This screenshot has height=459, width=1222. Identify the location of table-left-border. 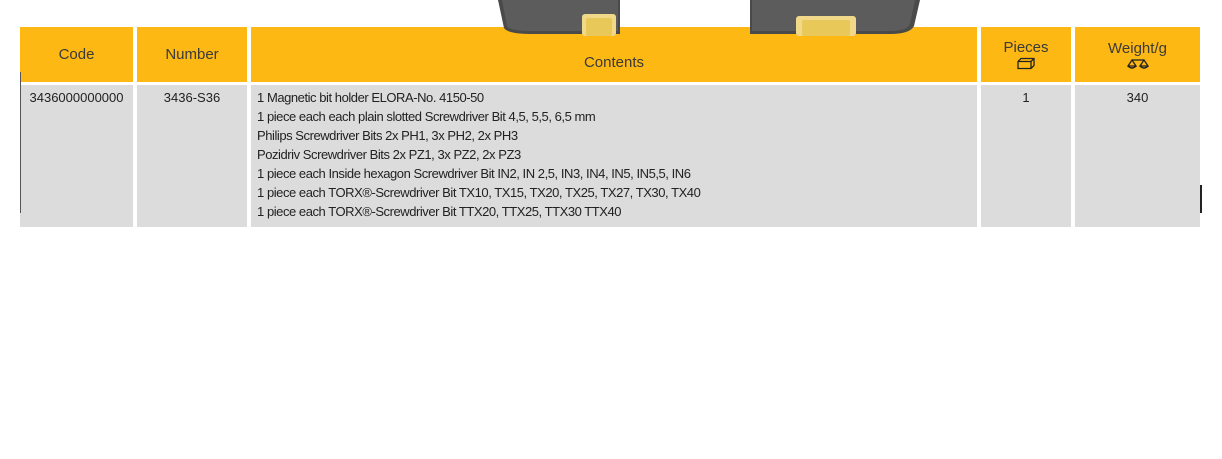
(20, 142).